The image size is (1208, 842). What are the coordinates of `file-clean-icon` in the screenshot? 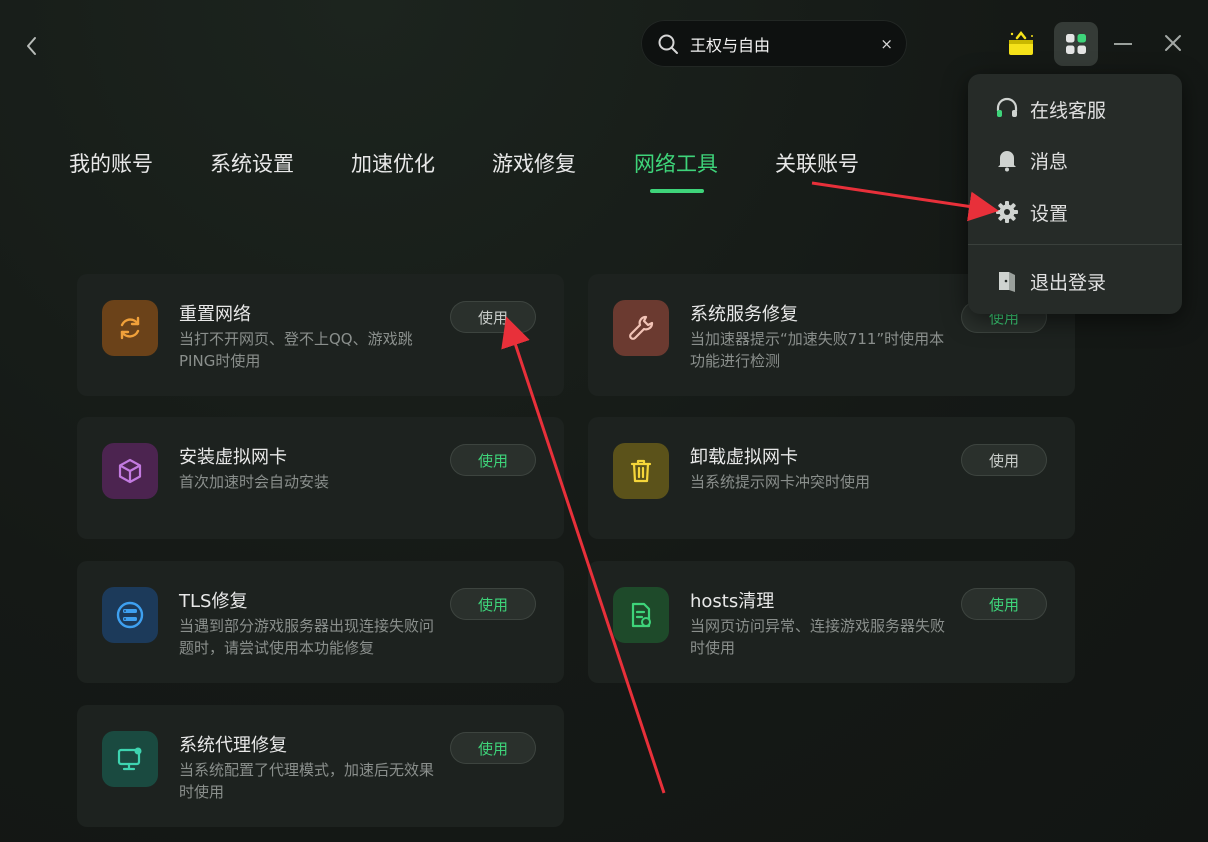 It's located at (641, 615).